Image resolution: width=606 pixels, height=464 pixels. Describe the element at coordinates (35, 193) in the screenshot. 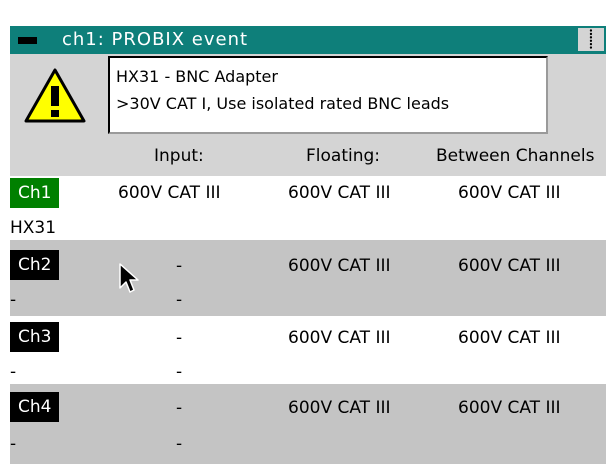

I see `channel-badge-ch1: Ch1` at that location.